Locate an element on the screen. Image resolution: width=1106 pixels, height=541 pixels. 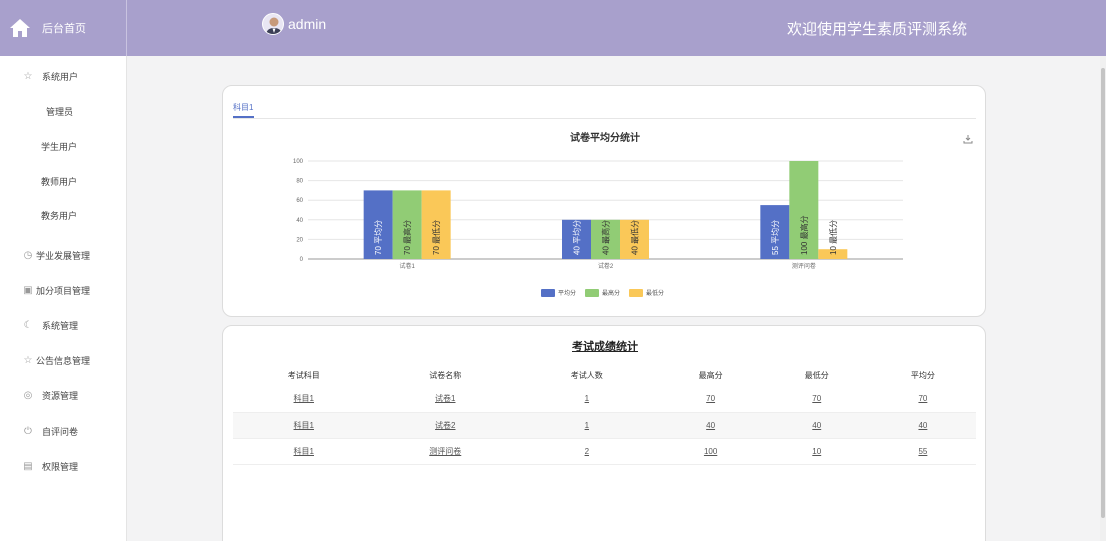
compass-icon: ◎ is located at coordinates (28, 395).